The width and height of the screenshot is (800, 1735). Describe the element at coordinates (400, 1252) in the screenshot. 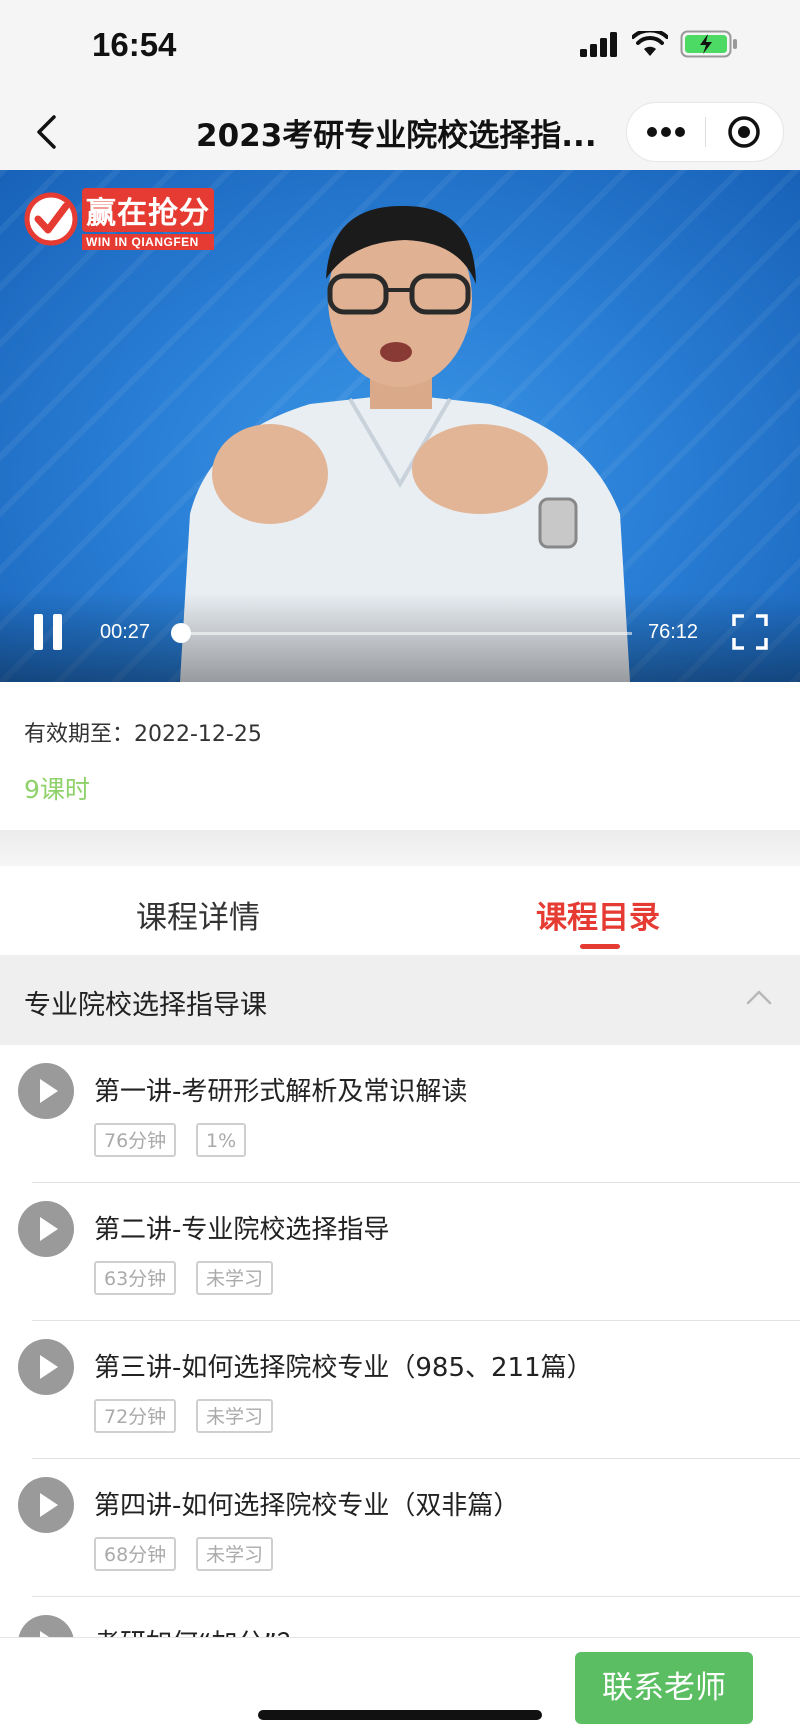

I see `lesson-item: 第二讲-专业院校选择指导 63分钟 未学习` at that location.